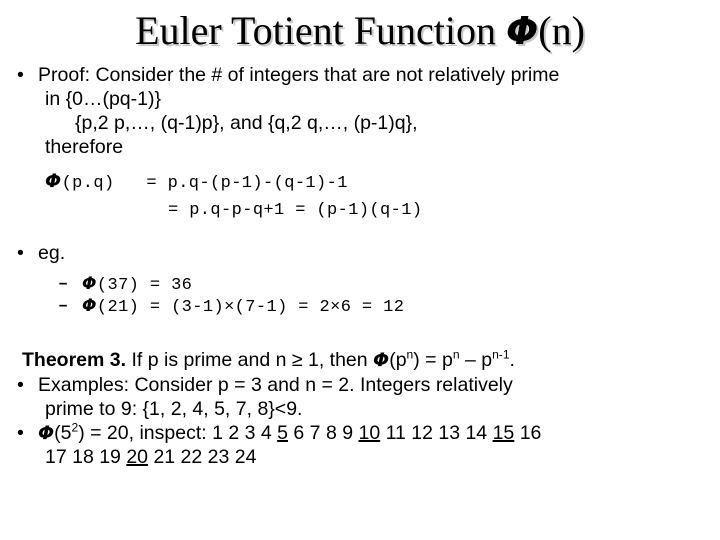 The image size is (720, 540). What do you see at coordinates (433, 360) in the screenshot?
I see `theorem-text-c: ) = p` at bounding box center [433, 360].